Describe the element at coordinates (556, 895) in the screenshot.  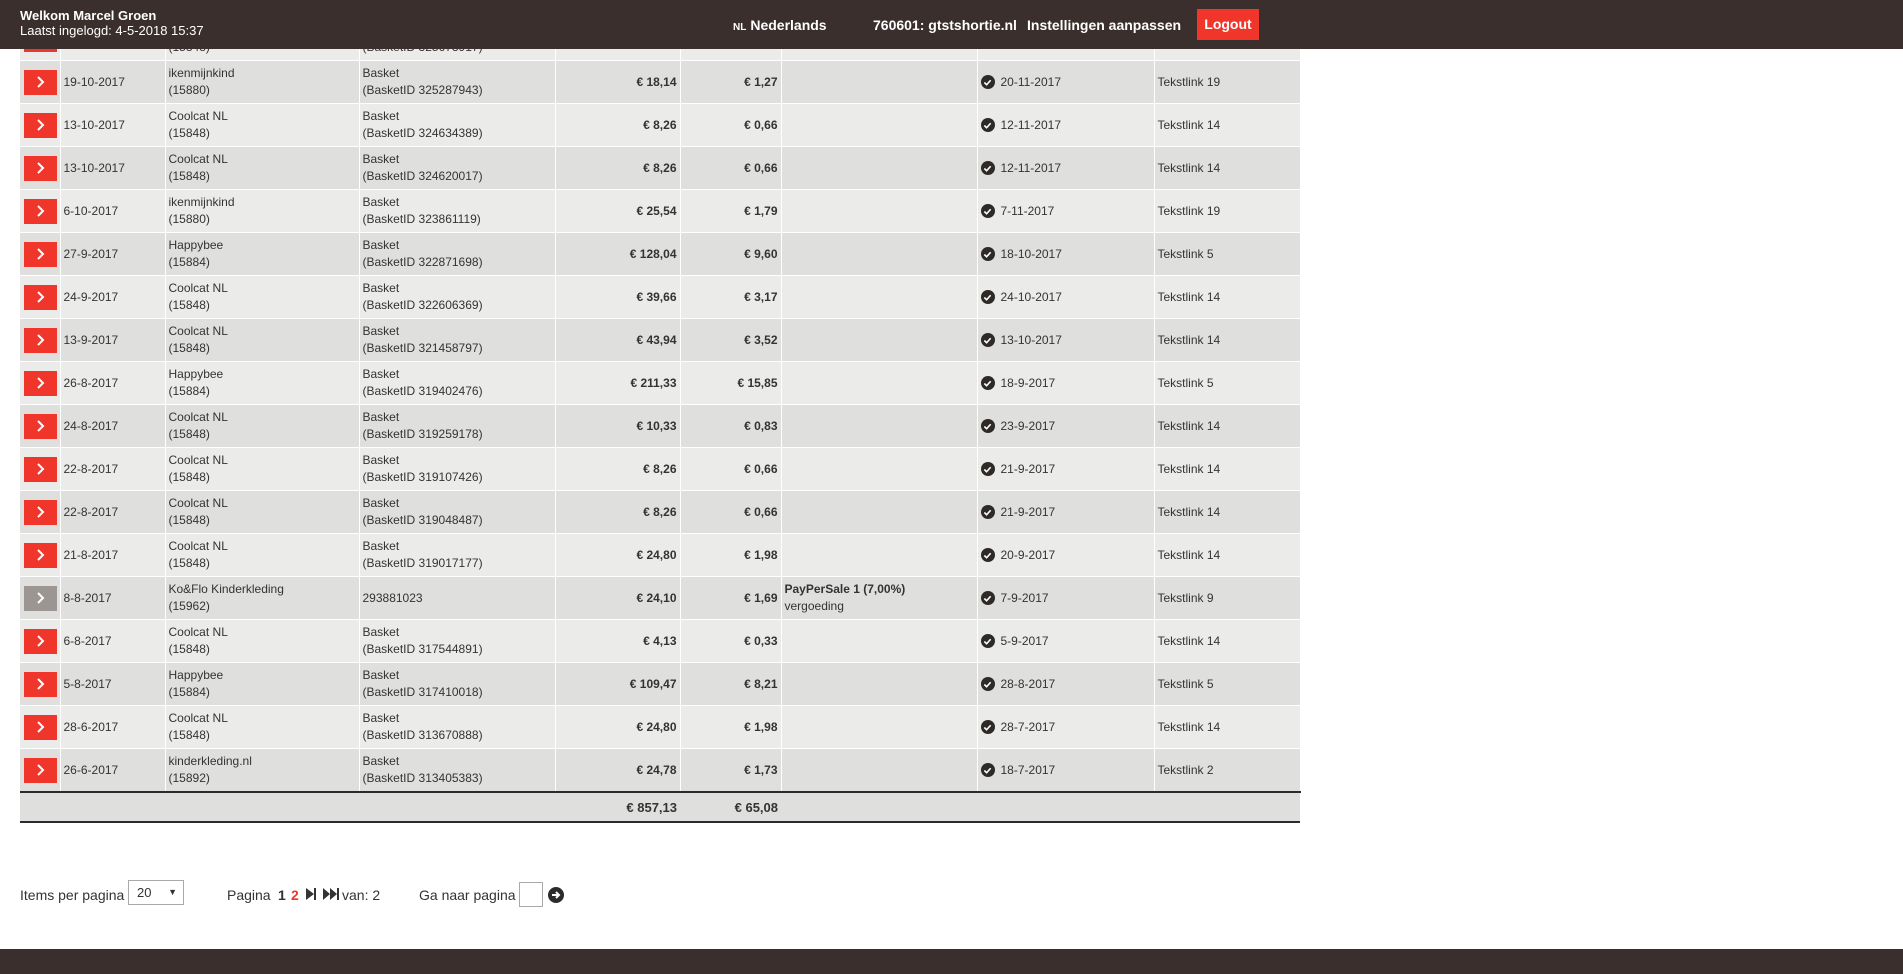
I see `go-arrow-icon` at that location.